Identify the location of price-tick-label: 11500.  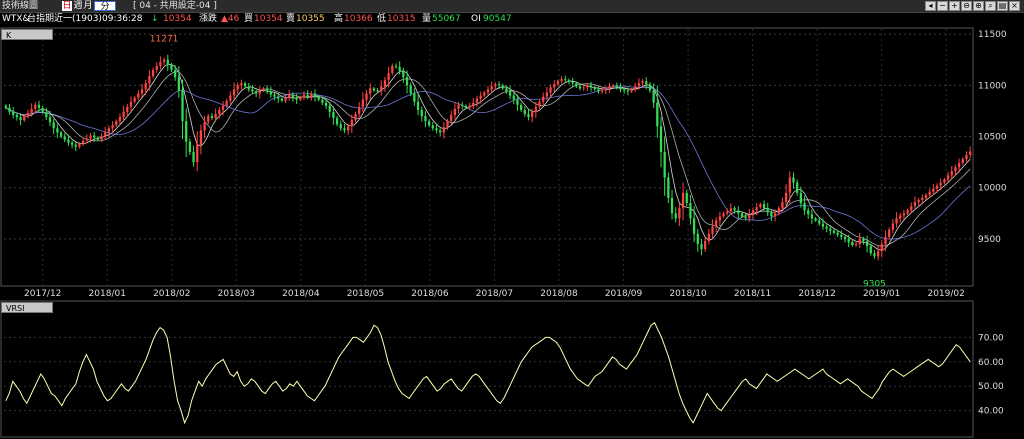
(992, 35).